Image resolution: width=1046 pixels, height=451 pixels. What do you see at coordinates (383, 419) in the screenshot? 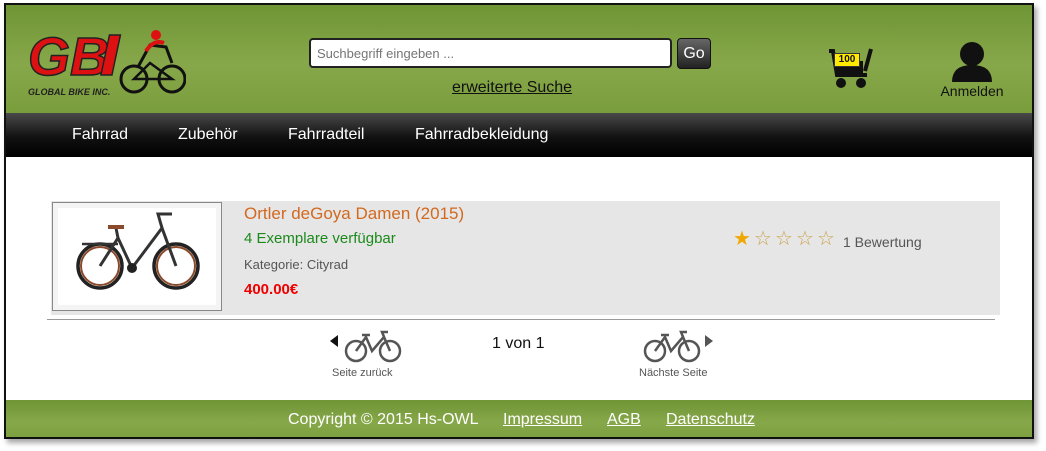
I see `copyright-text: Copyright © 2015 Hs-OWL` at bounding box center [383, 419].